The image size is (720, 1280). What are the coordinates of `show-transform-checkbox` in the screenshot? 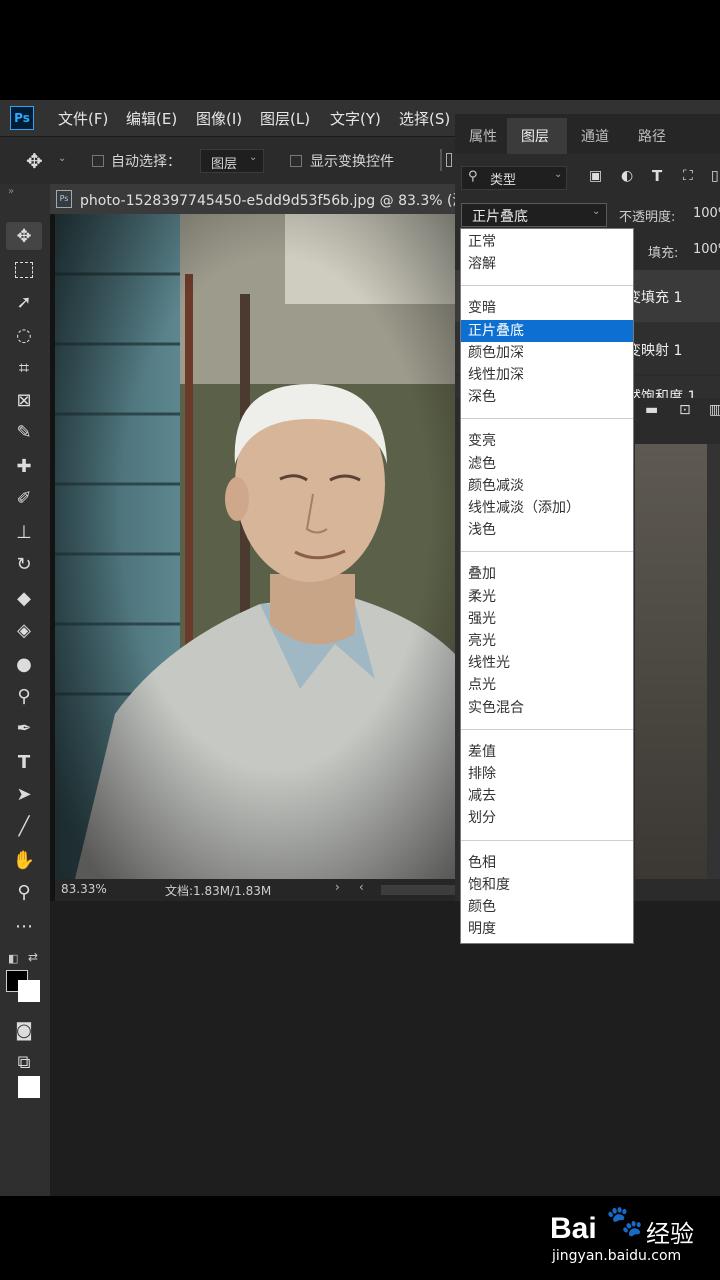 It's located at (296, 161).